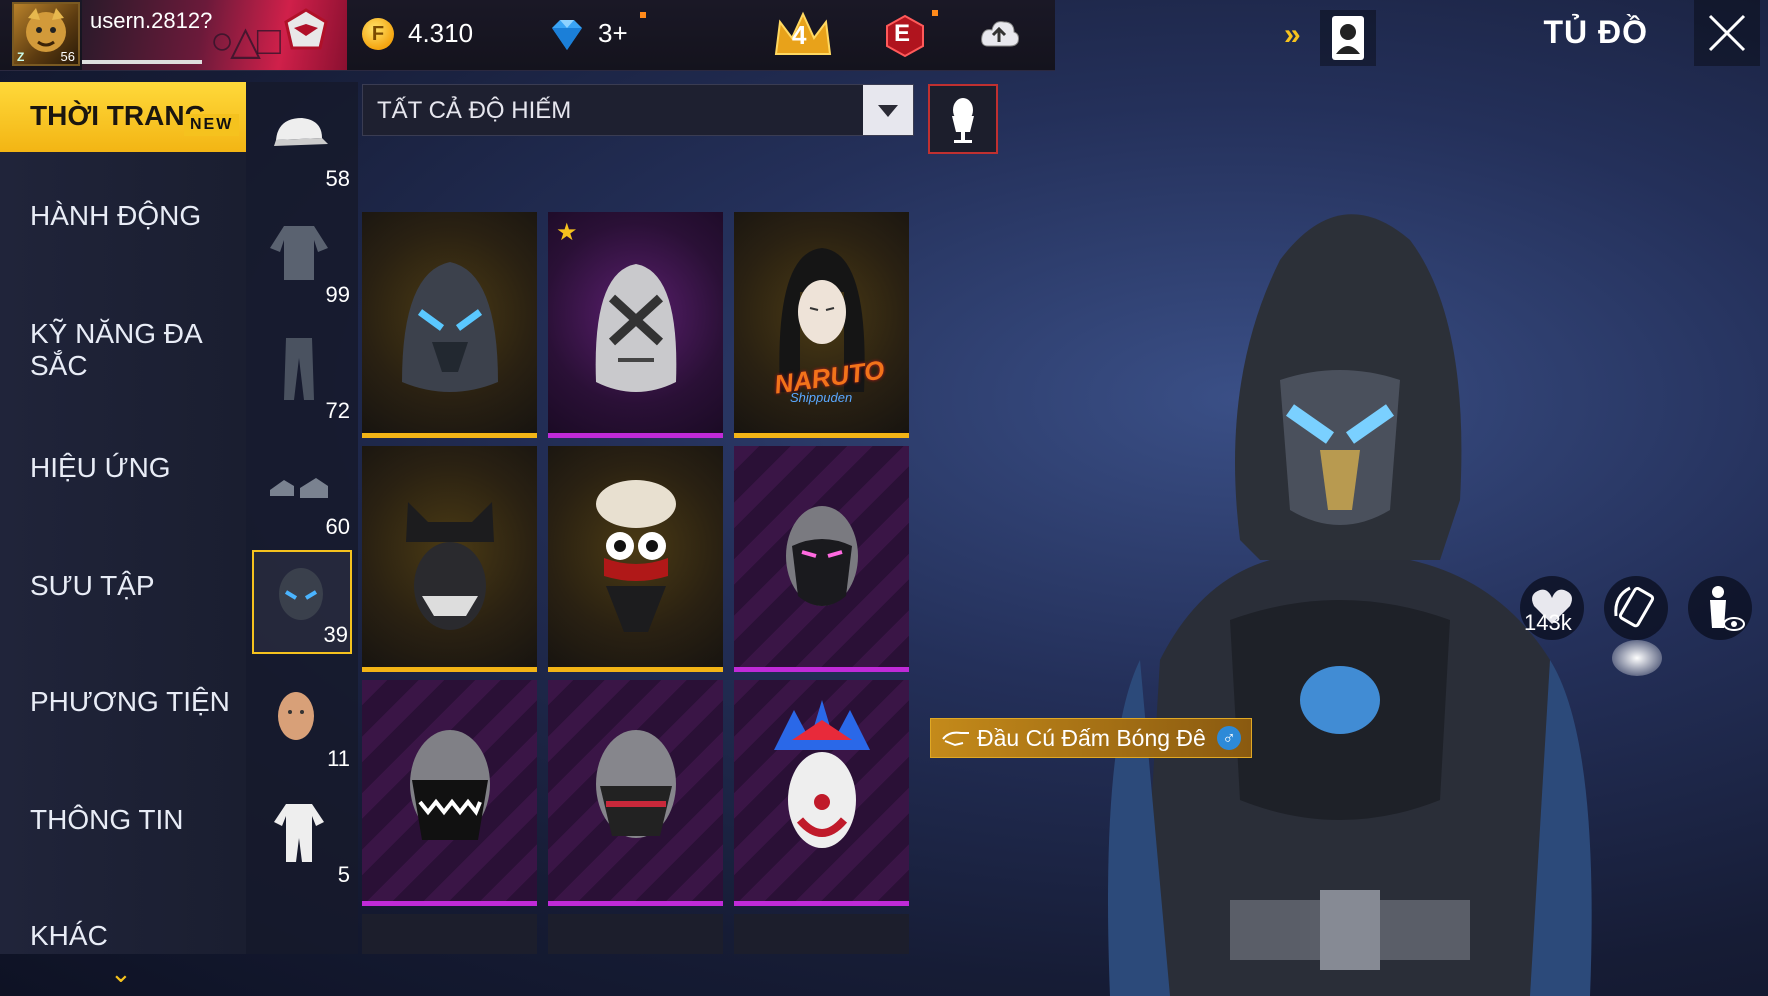  I want to click on teeth-mask-icon, so click(450, 785).